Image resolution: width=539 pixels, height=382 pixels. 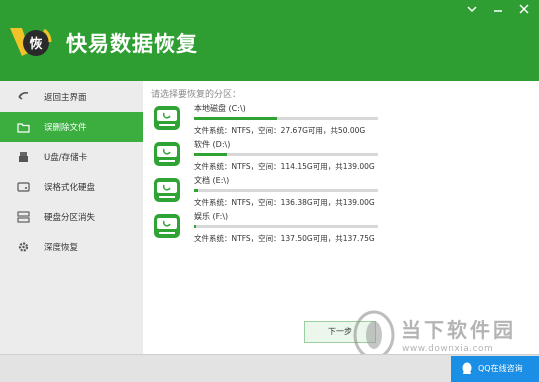 What do you see at coordinates (458, 330) in the screenshot?
I see `watermark-text: 当下软件园` at bounding box center [458, 330].